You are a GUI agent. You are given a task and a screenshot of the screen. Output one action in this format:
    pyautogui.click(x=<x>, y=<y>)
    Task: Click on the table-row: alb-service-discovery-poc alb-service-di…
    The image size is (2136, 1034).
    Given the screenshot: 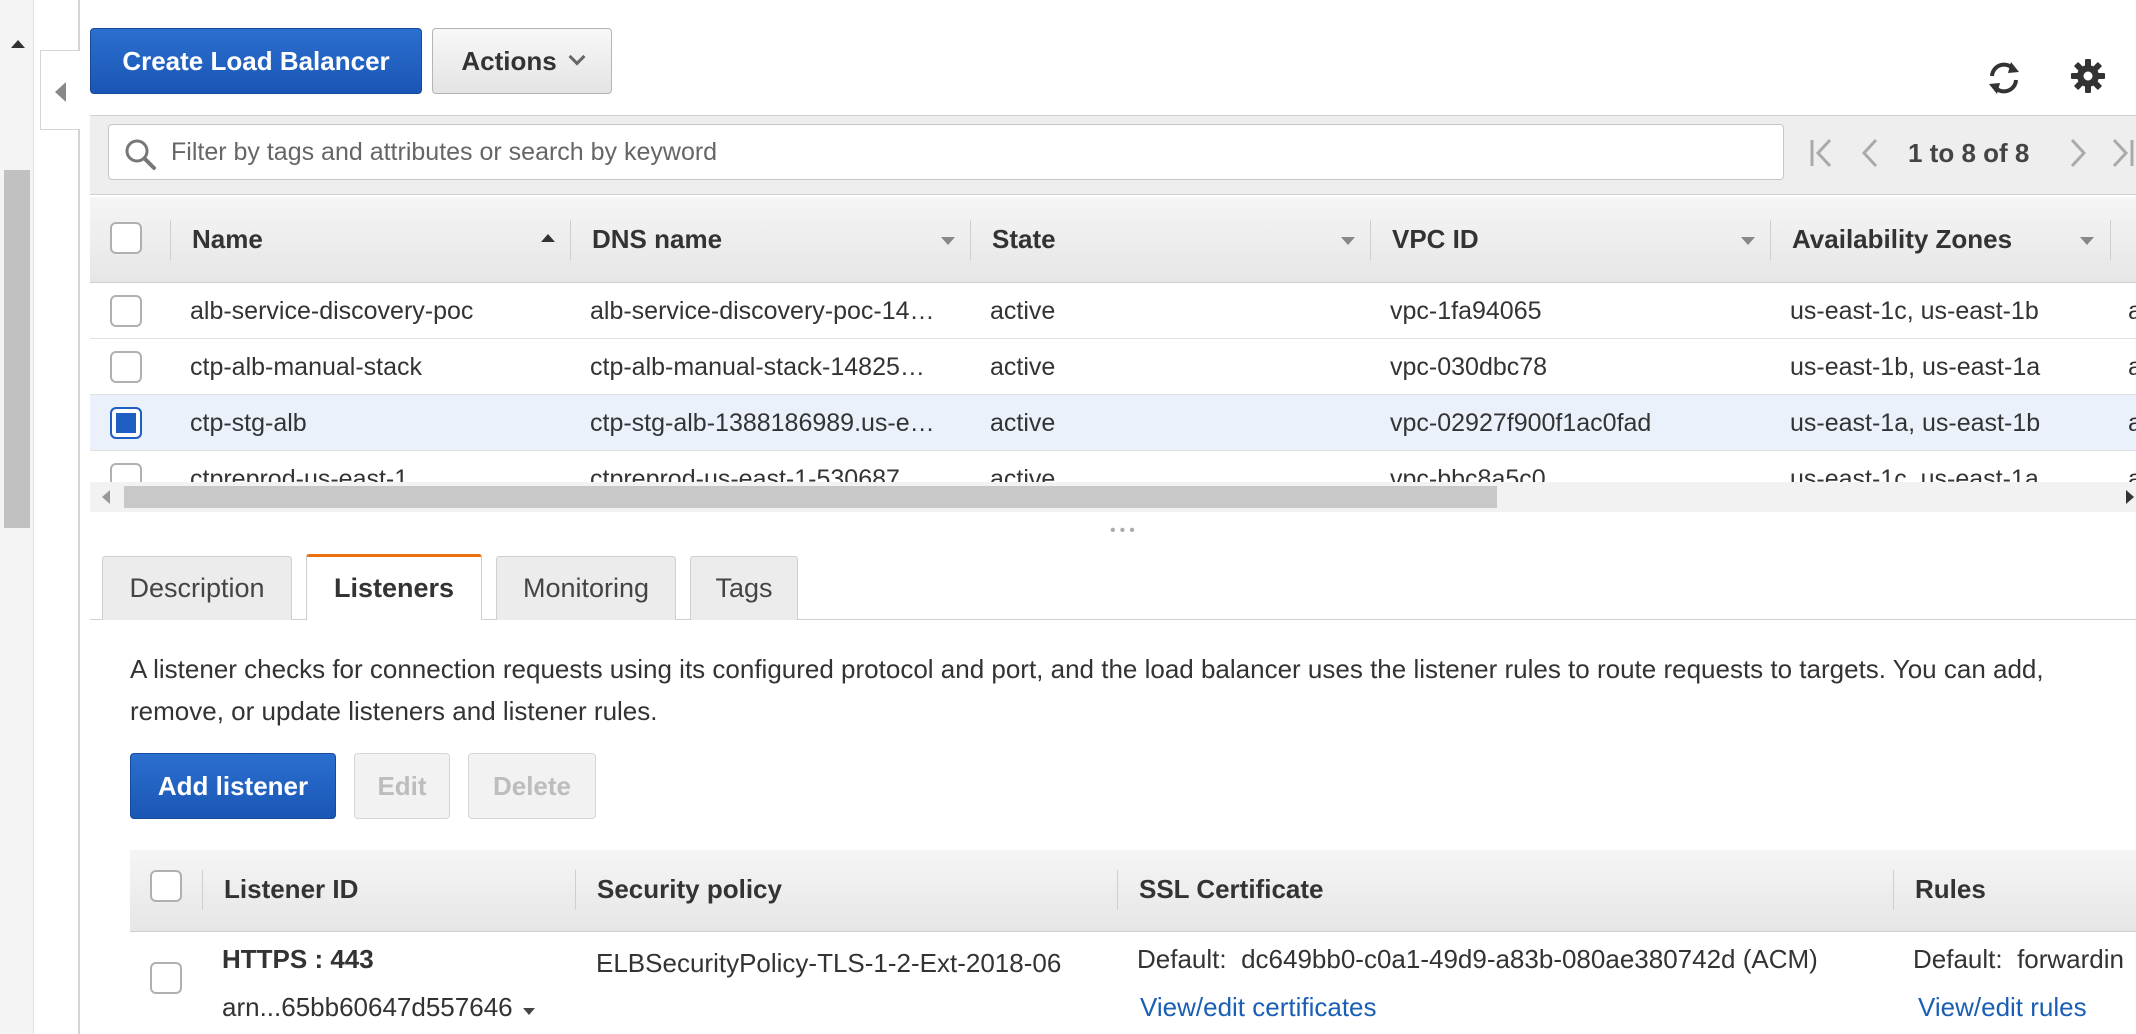 What is the action you would take?
    pyautogui.click(x=1113, y=311)
    